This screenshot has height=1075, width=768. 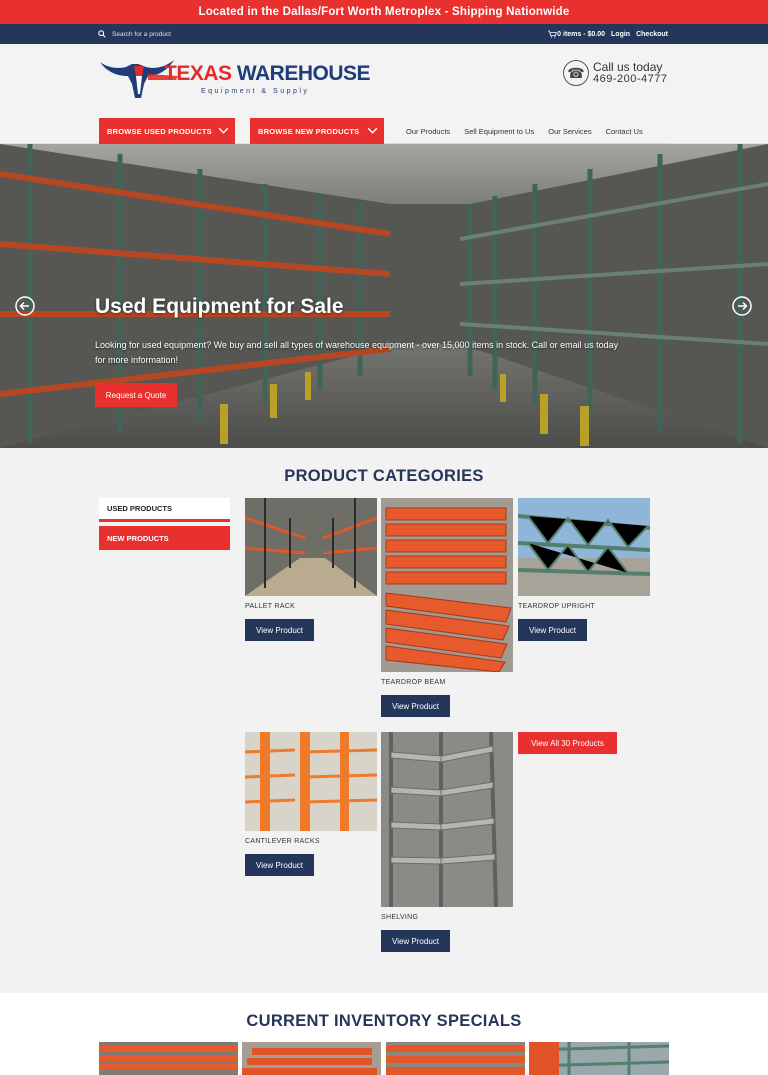 I want to click on view-all-products-button: View All 30 Products, so click(x=567, y=743).